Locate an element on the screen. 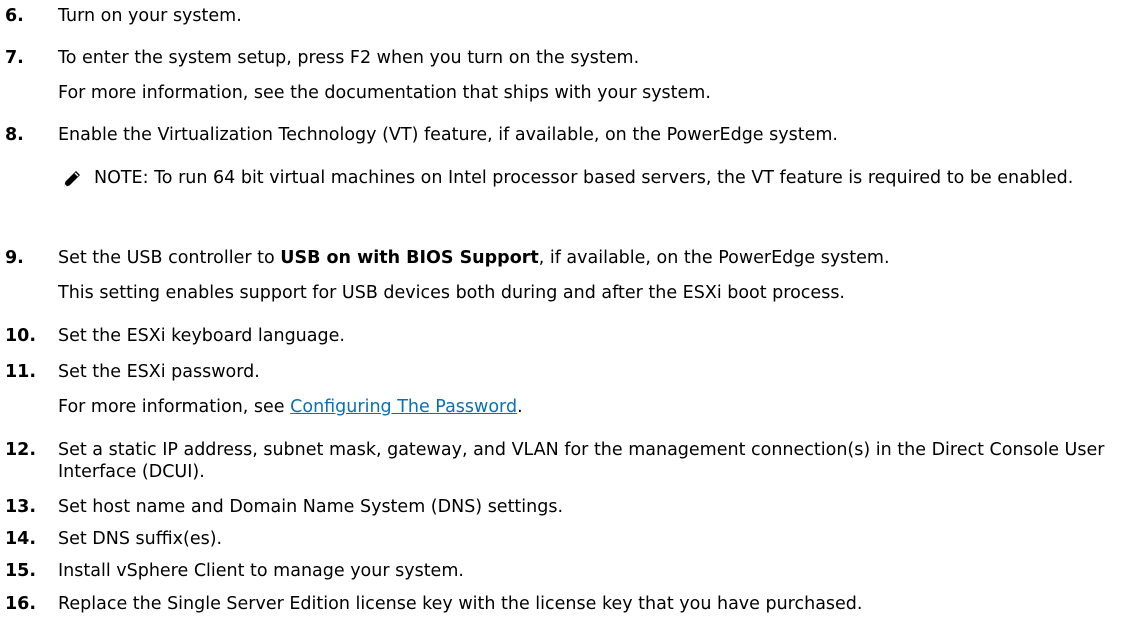 The height and width of the screenshot is (625, 1131). step-number: 11. is located at coordinates (21, 372).